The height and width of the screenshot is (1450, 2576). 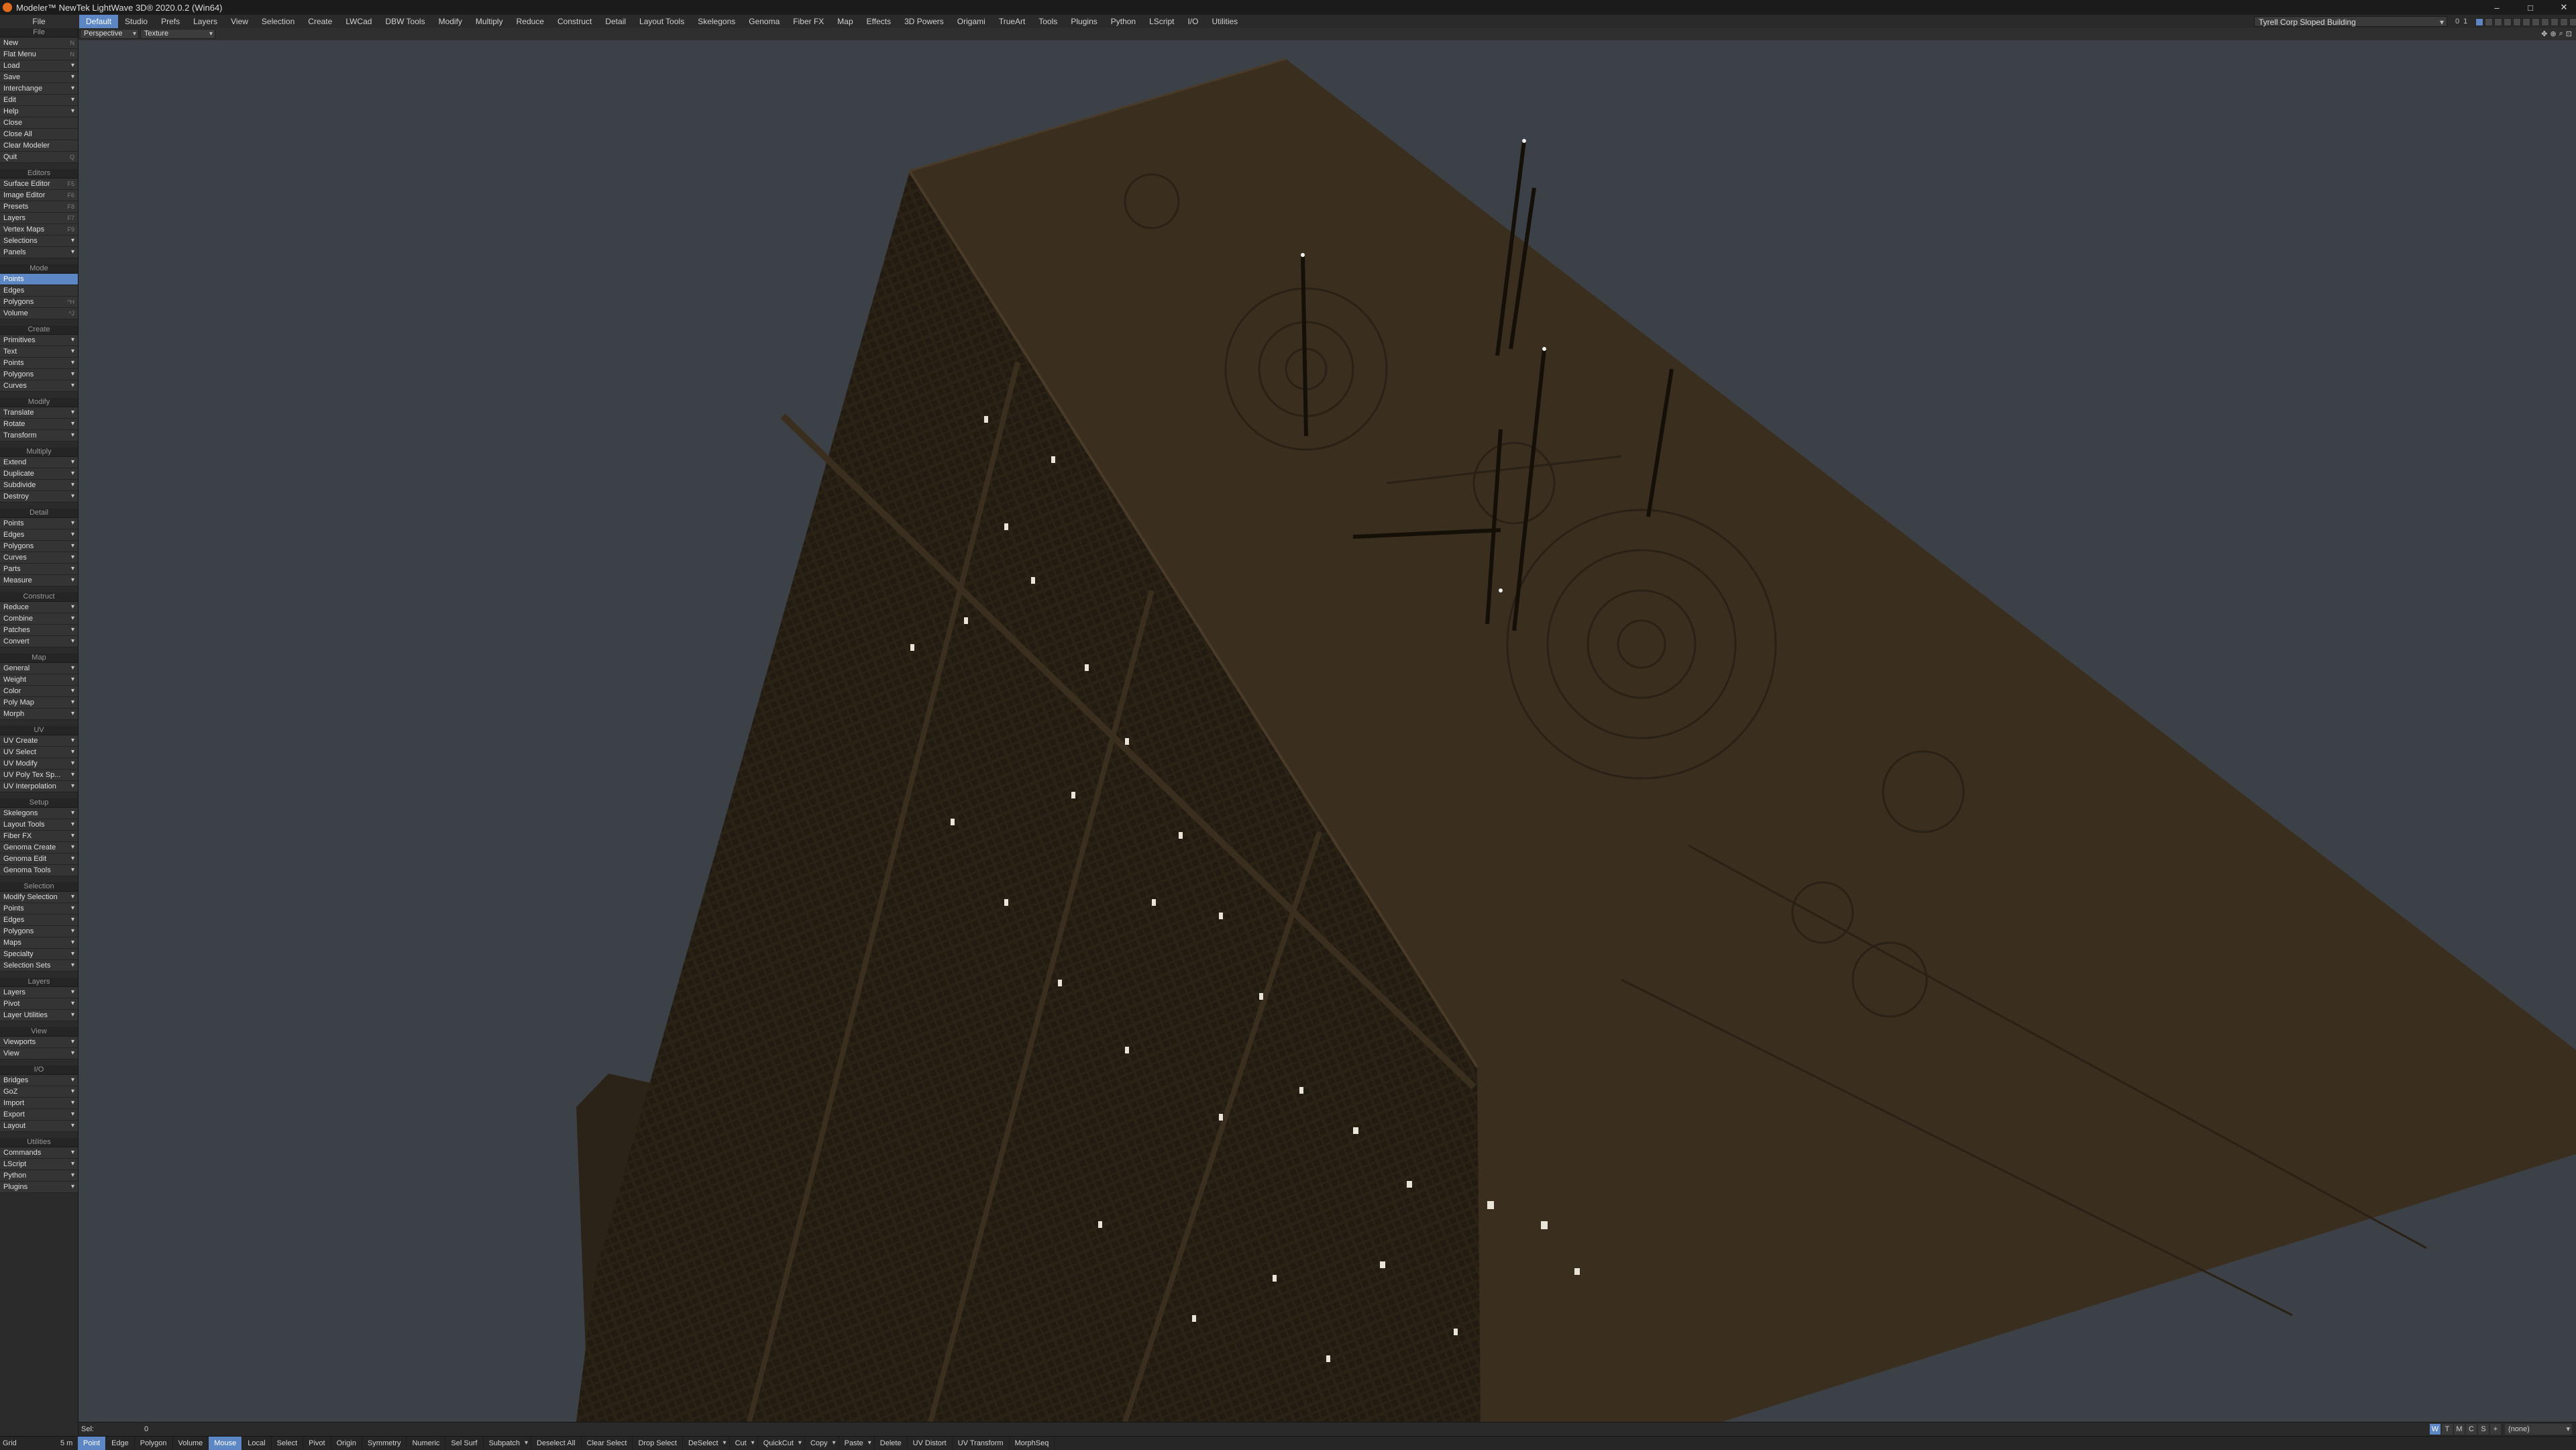 What do you see at coordinates (39, 352) in the screenshot?
I see `sidebar-button-text: Text ▾` at bounding box center [39, 352].